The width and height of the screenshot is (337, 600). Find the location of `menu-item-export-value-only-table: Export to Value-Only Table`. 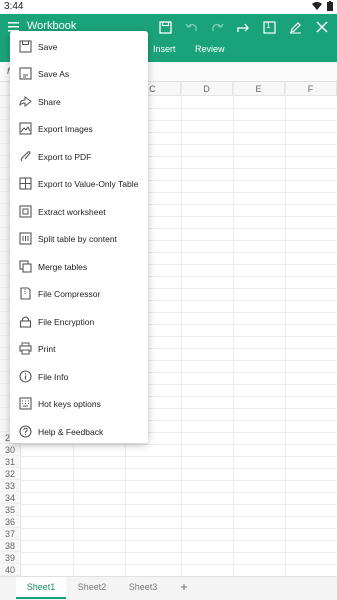

menu-item-export-value-only-table: Export to Value-Only Table is located at coordinates (79, 183).